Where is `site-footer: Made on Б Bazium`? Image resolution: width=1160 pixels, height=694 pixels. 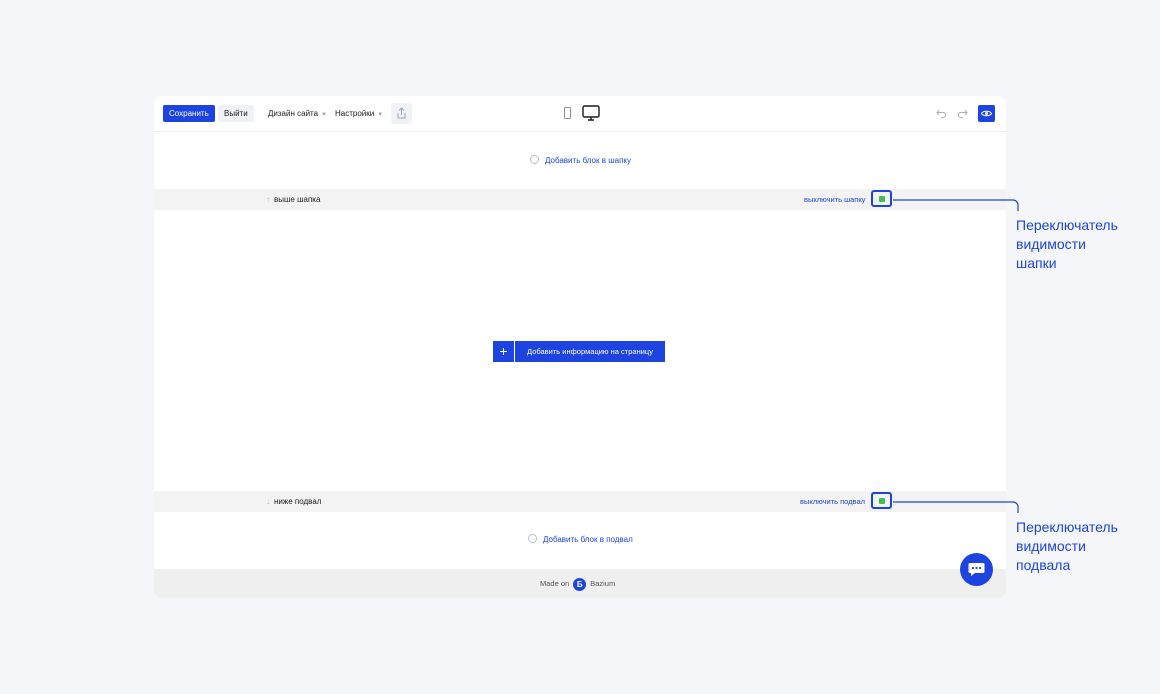
site-footer: Made on Б Bazium is located at coordinates (580, 583).